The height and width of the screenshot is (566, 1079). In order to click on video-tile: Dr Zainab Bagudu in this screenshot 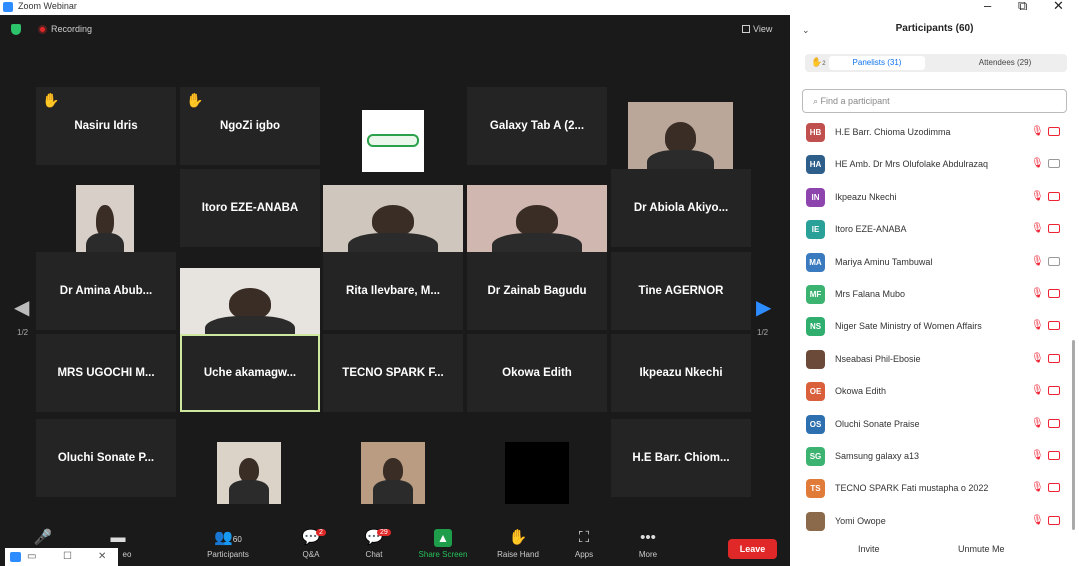, I will do `click(537, 291)`.